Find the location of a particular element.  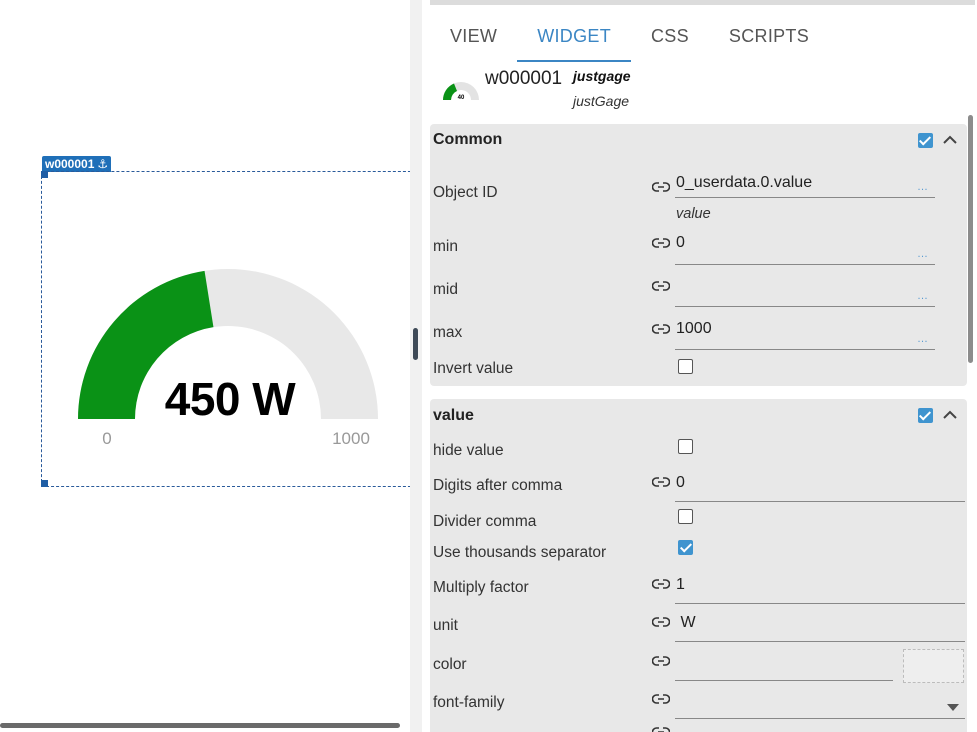

max-value: 1000 is located at coordinates (694, 328).